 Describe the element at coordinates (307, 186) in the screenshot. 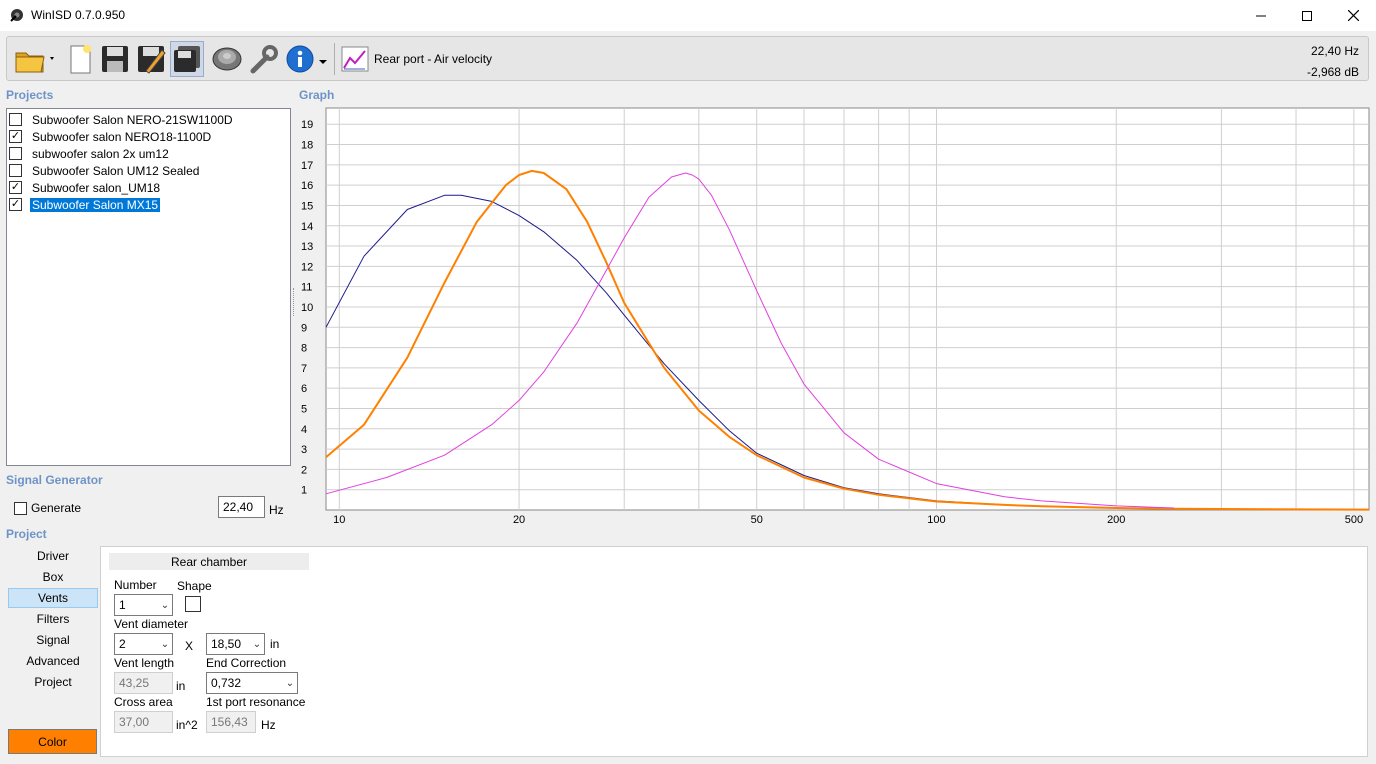

I see `y-tick-label: 16` at that location.